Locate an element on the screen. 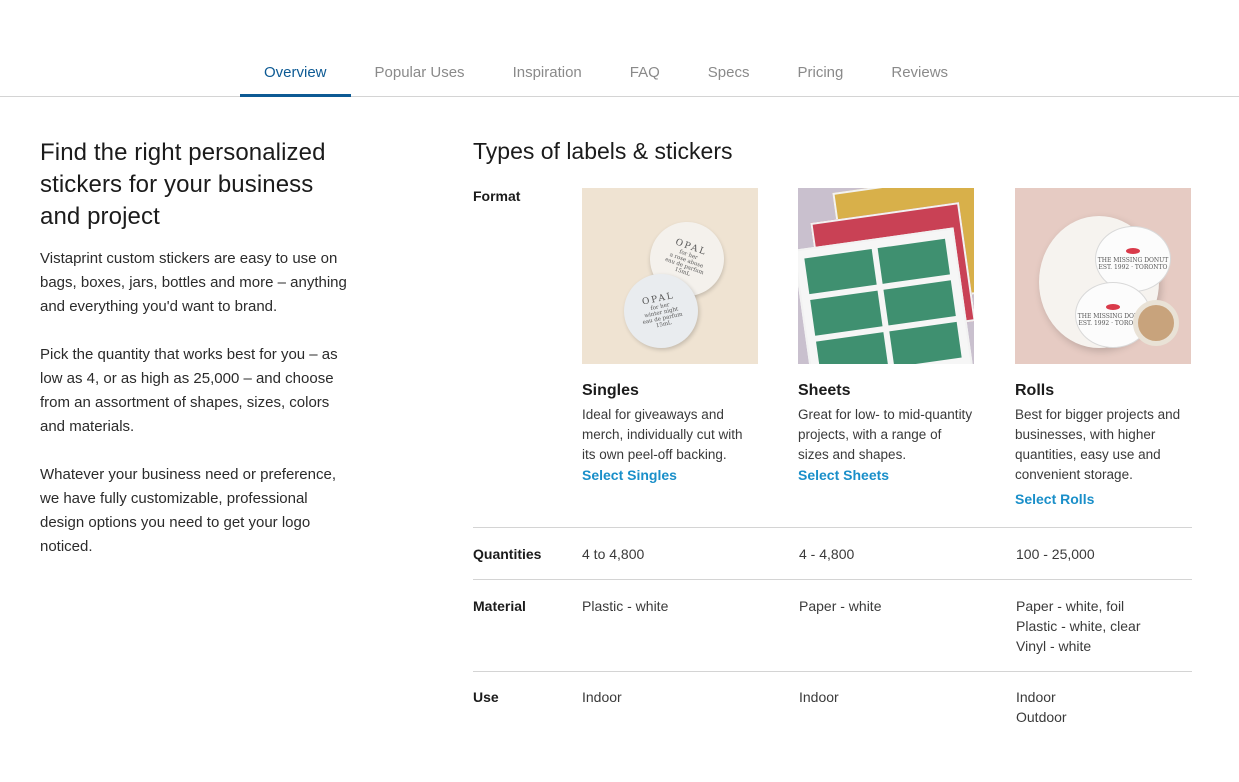 Image resolution: width=1239 pixels, height=782 pixels. quantities-rolls: 100 - 25,000 is located at coordinates (1055, 554).